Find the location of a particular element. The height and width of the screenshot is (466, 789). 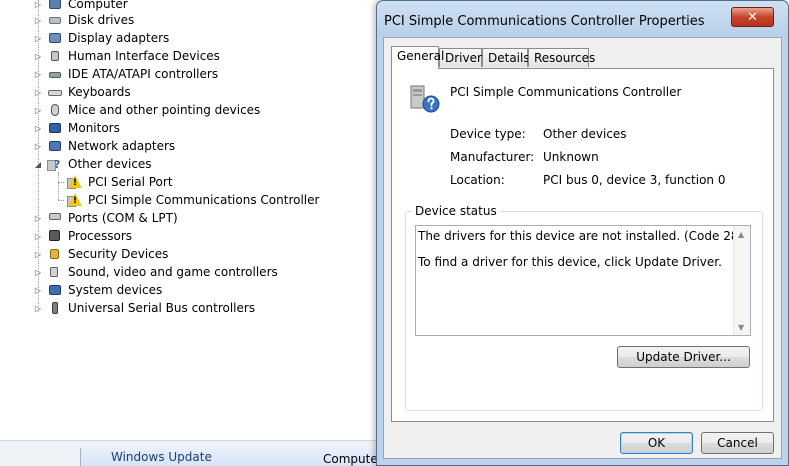

tree-item-ide-controllers: ▷ IDE ATA/ATAPI controllers is located at coordinates (125, 74).